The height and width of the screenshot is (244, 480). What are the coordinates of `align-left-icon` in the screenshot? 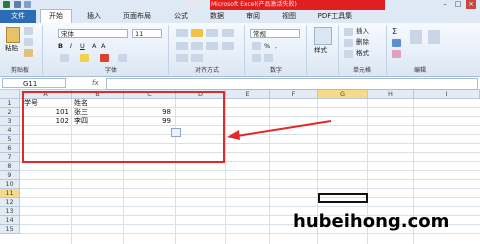 It's located at (182, 46).